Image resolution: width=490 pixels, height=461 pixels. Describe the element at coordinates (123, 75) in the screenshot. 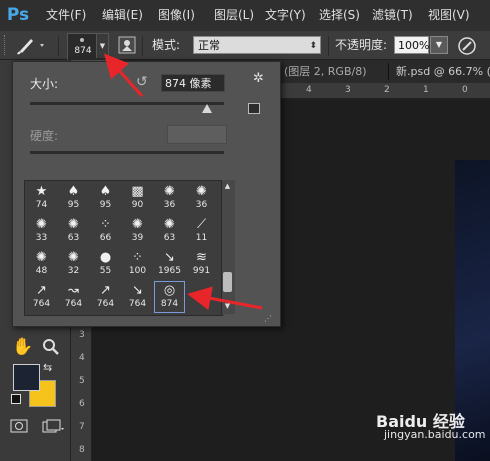

I see `annotation-arrow-preset` at that location.